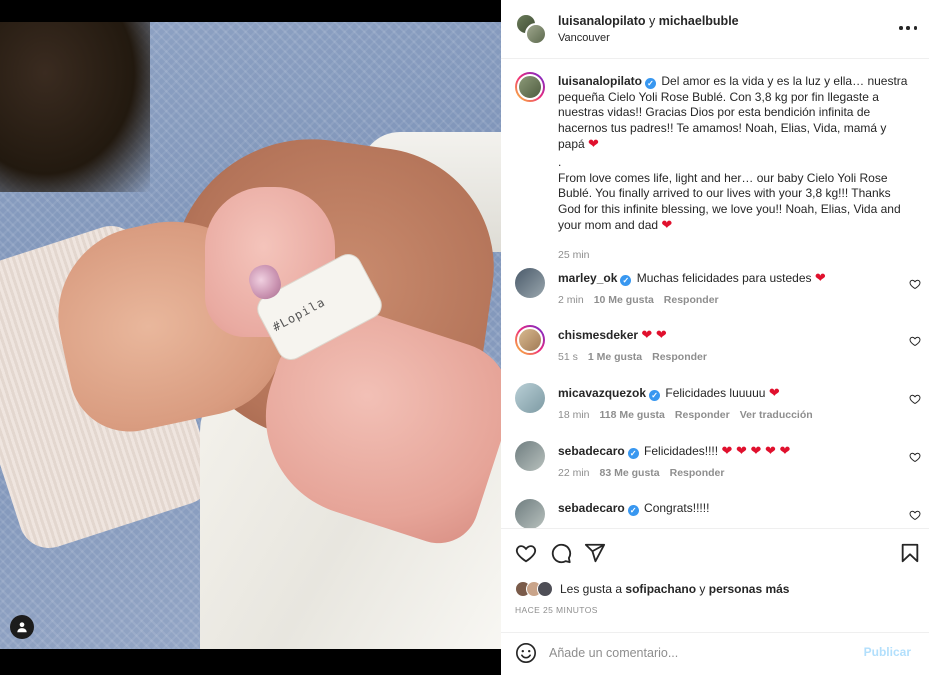 The image size is (929, 675). I want to click on comment-text: Felicidades luuuuu, so click(715, 393).